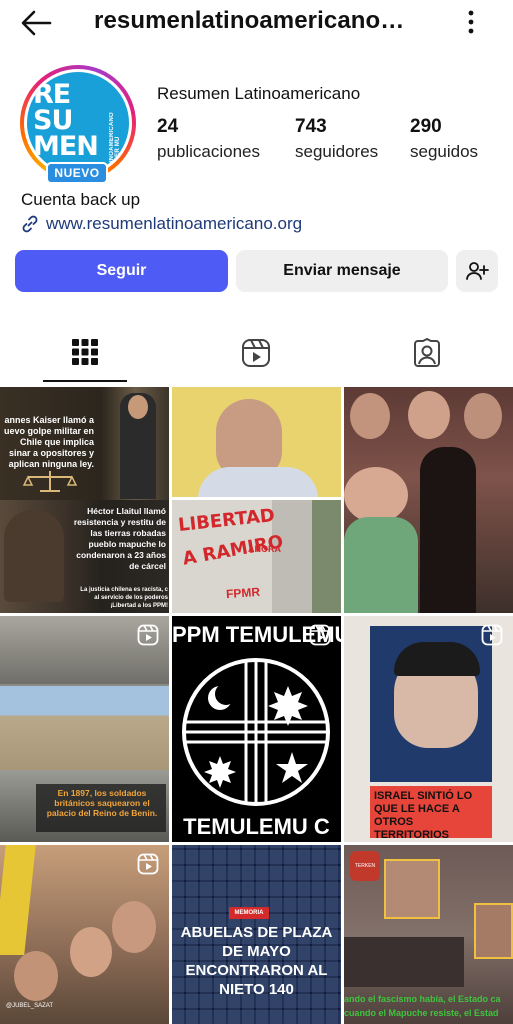  Describe the element at coordinates (311, 126) in the screenshot. I see `stat-value: 743` at that location.